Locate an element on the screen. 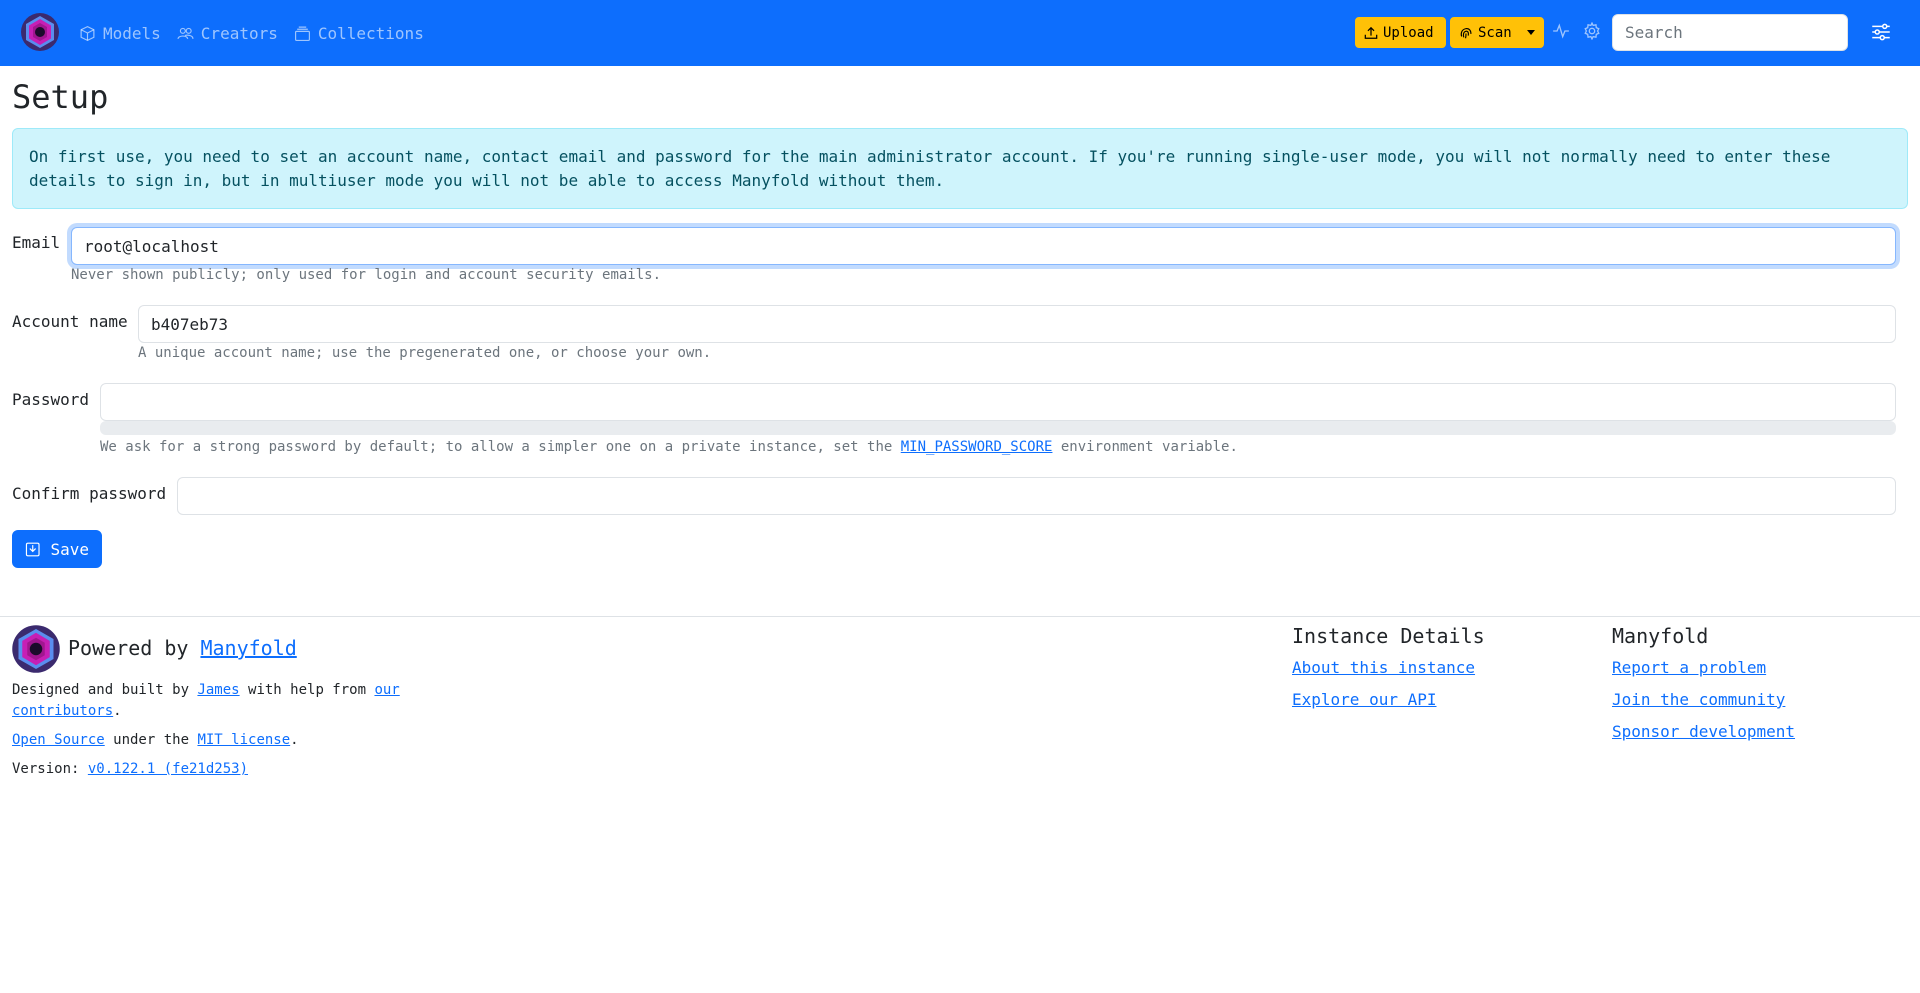  password-strength-meter is located at coordinates (998, 428).